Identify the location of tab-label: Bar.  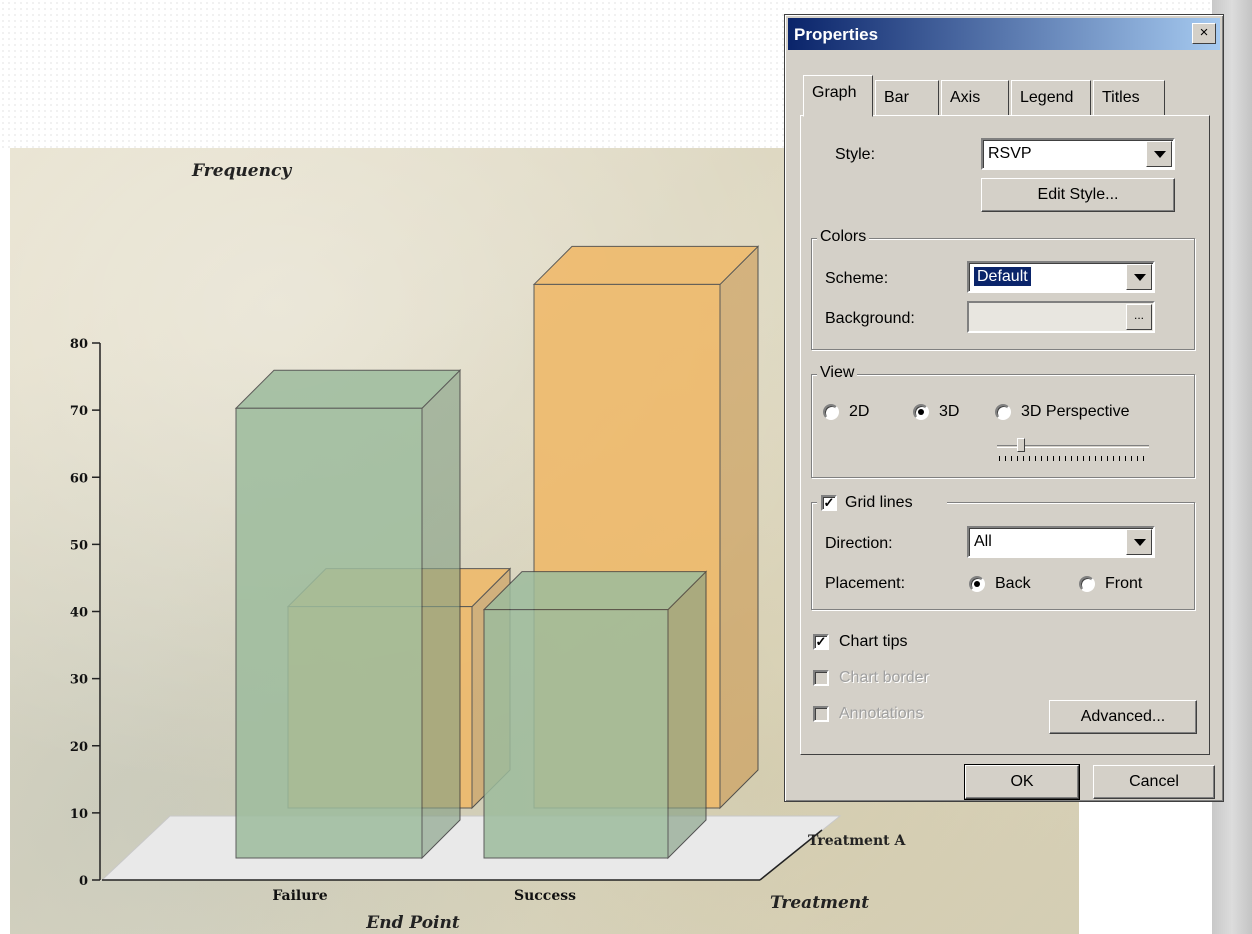
(896, 97).